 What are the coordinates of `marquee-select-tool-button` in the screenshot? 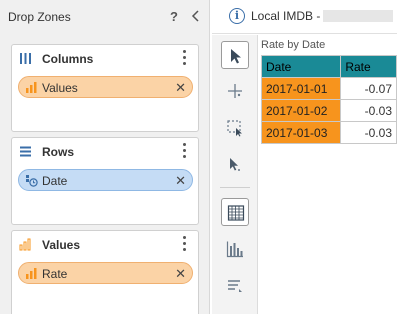 It's located at (235, 128).